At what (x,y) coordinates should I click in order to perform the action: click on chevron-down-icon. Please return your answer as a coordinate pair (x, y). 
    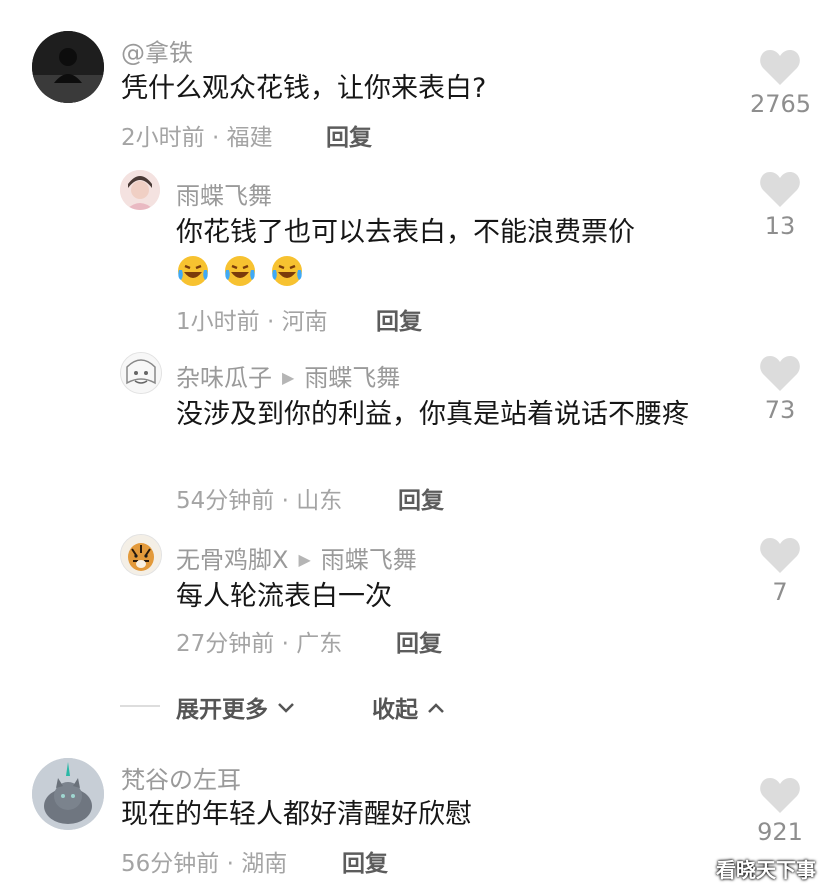
    Looking at the image, I should click on (286, 708).